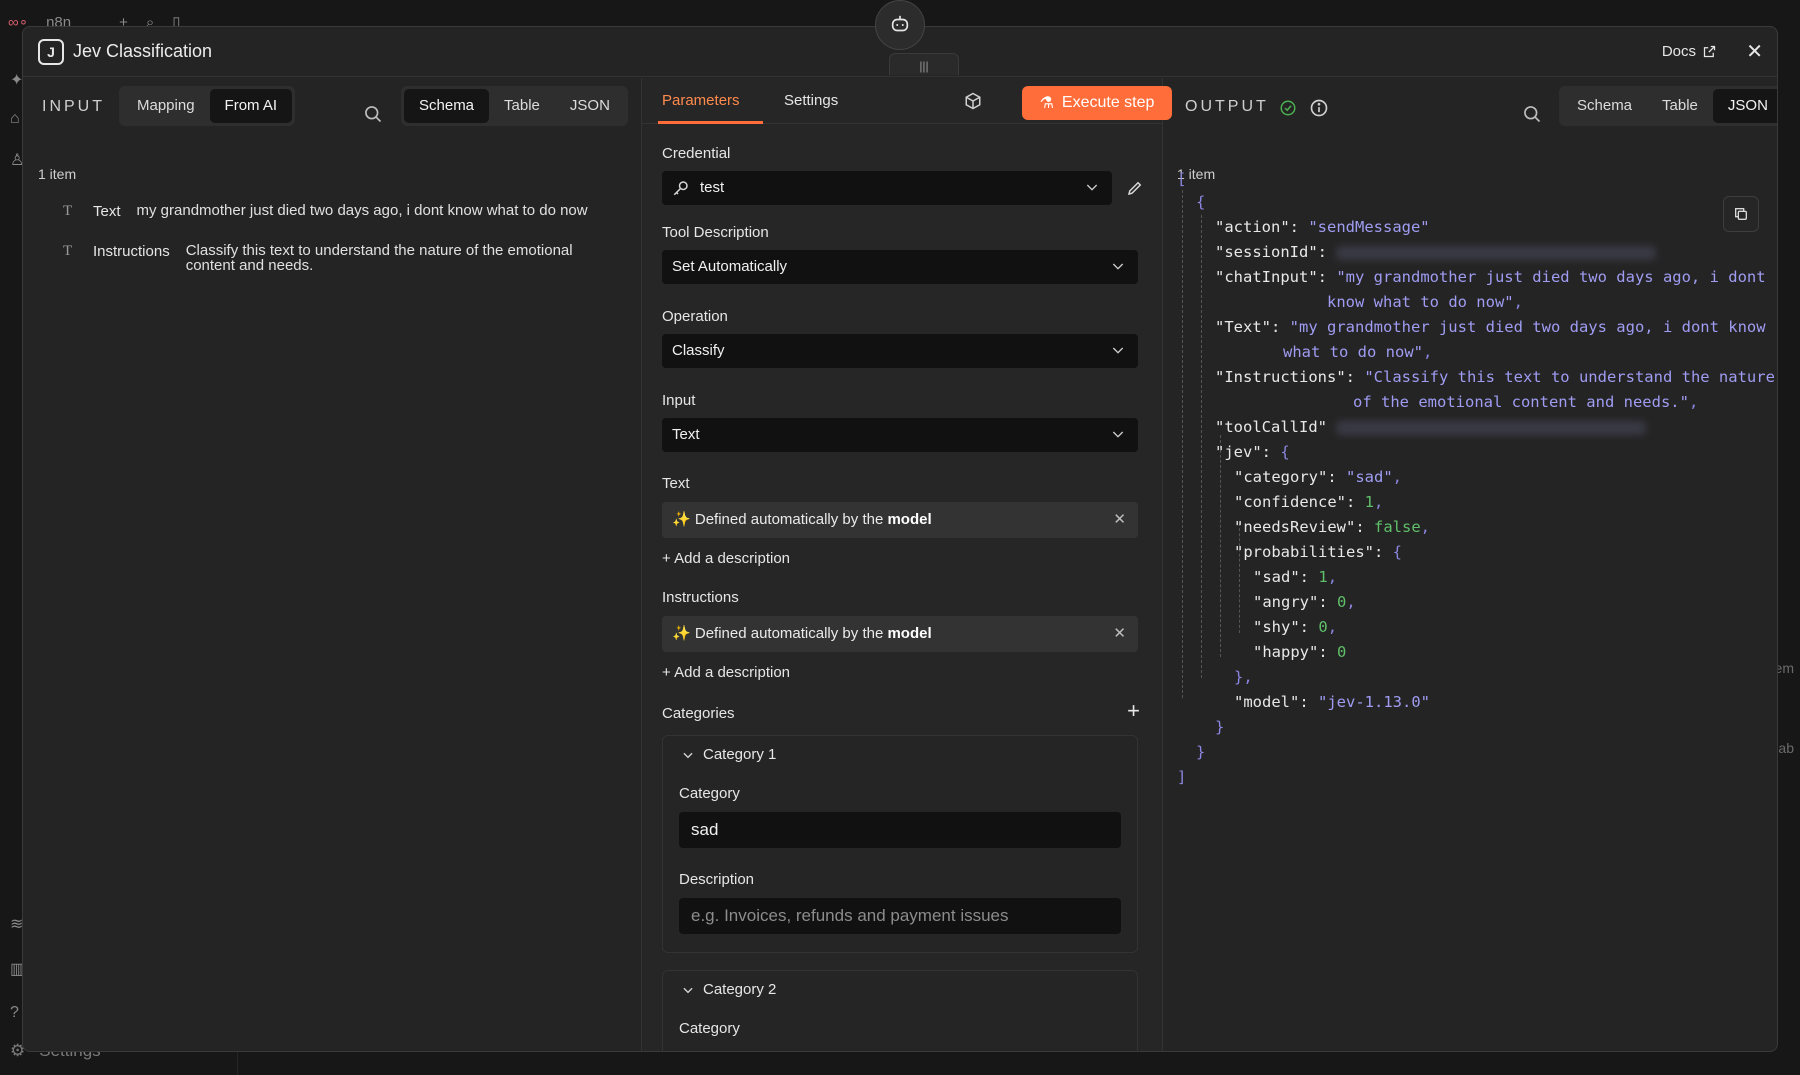 Image resolution: width=1800 pixels, height=1075 pixels. I want to click on copy-button, so click(1741, 214).